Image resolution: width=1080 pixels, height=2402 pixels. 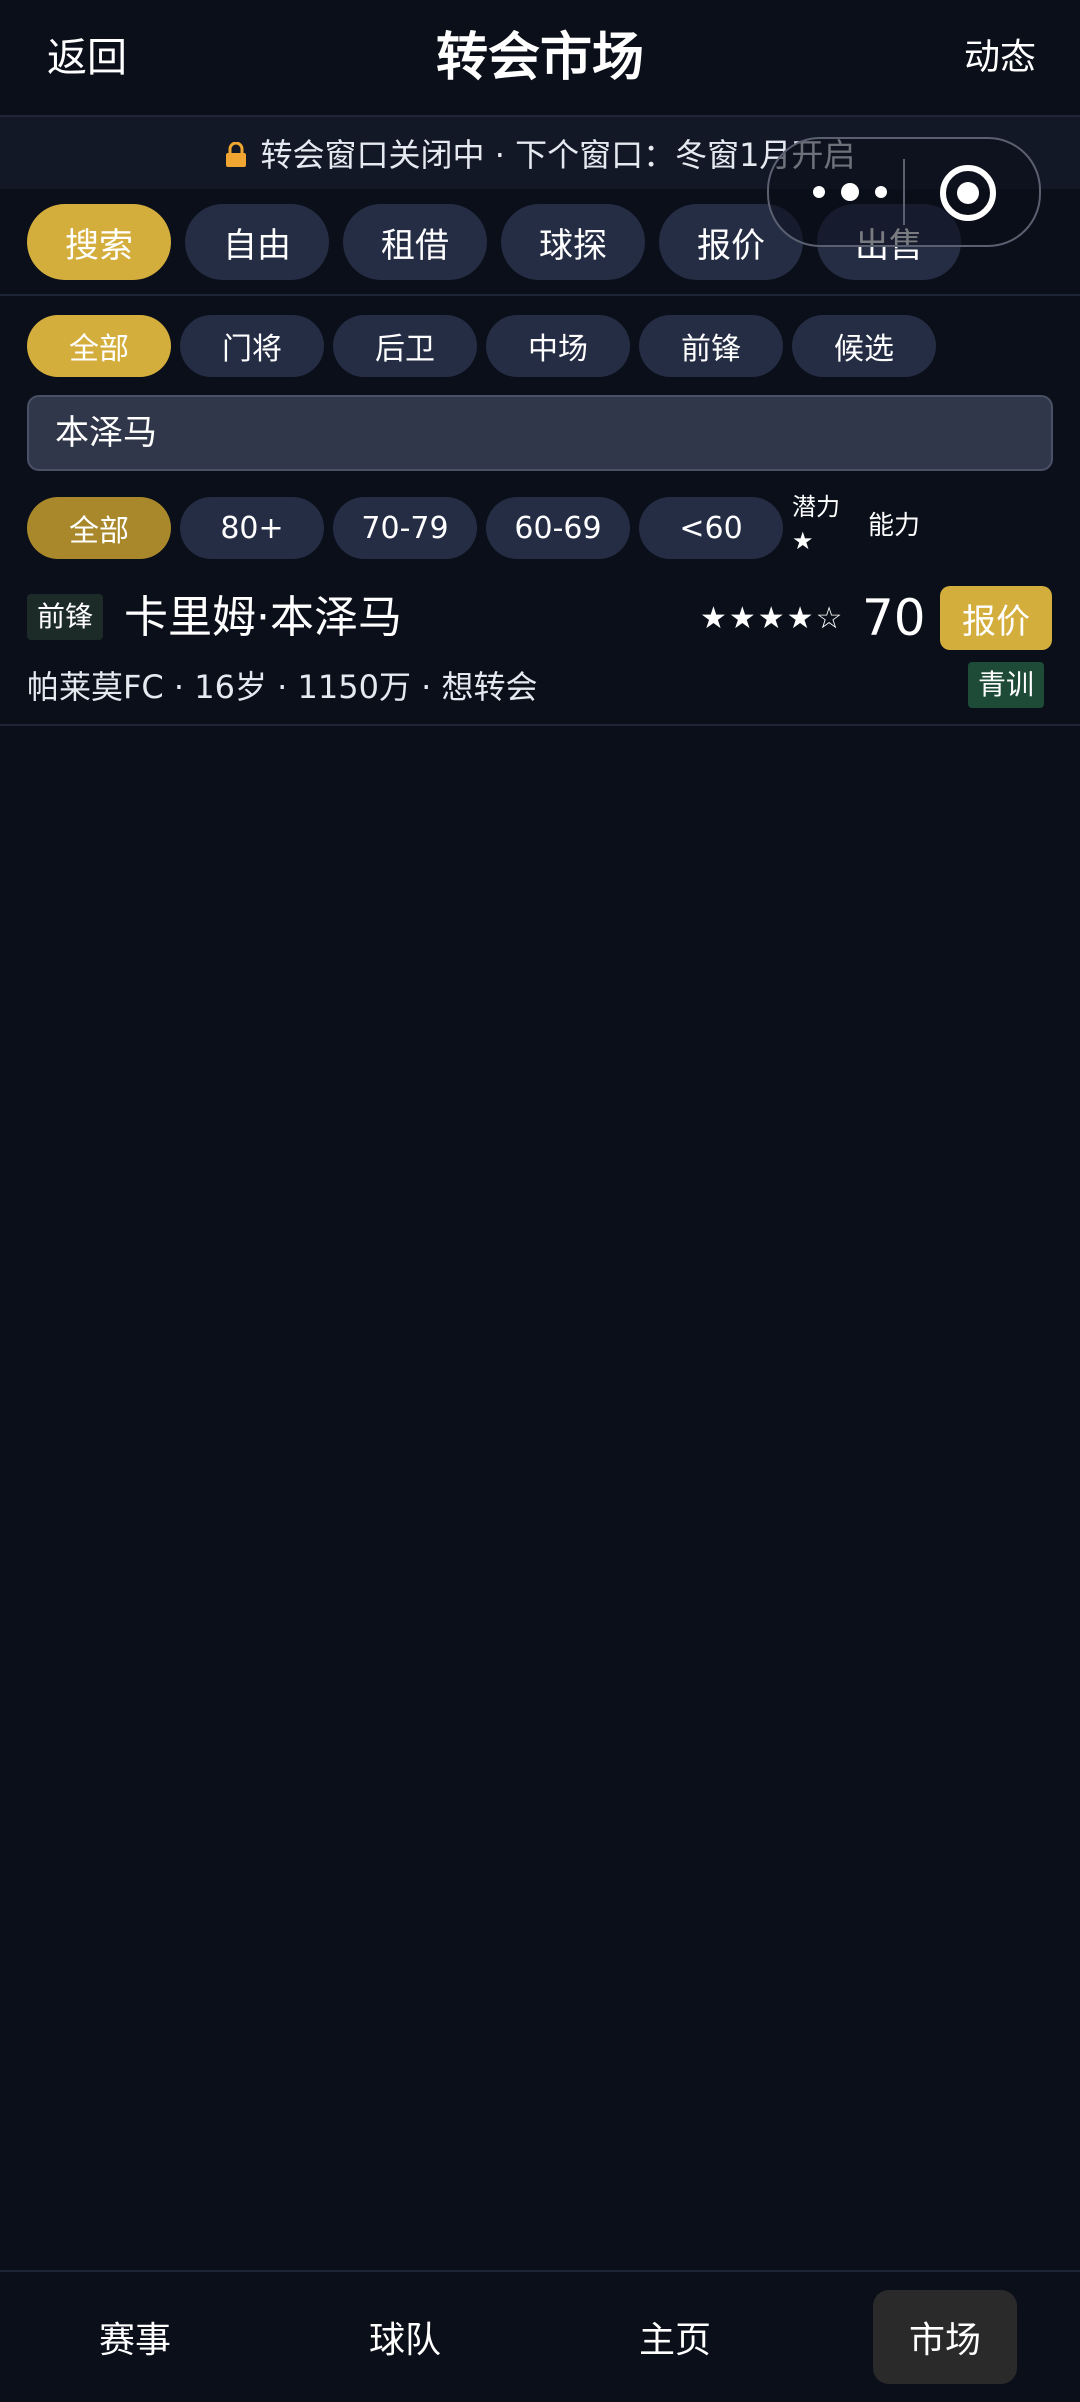 I want to click on header: 返回 转会市场 动态, so click(x=540, y=58).